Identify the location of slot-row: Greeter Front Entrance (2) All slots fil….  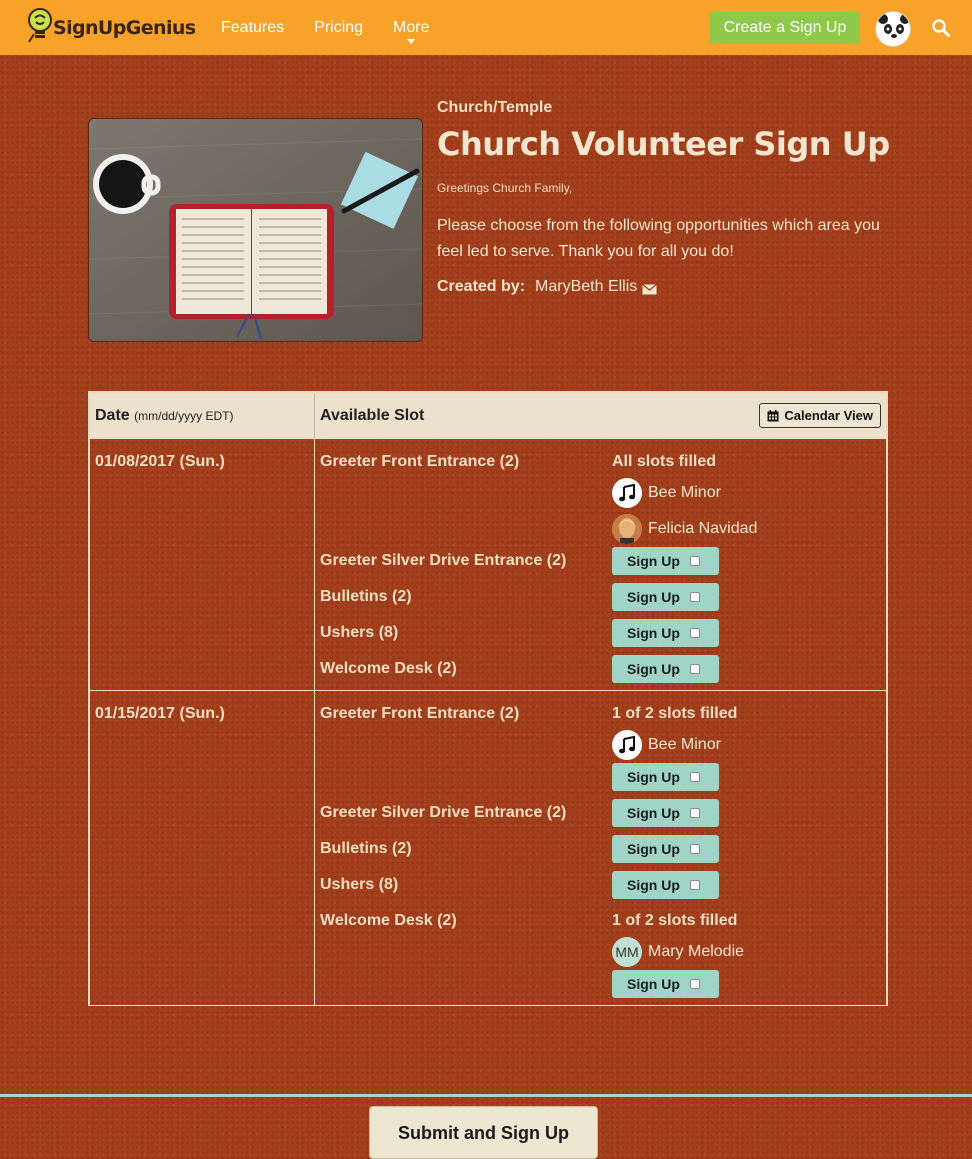
(600, 500).